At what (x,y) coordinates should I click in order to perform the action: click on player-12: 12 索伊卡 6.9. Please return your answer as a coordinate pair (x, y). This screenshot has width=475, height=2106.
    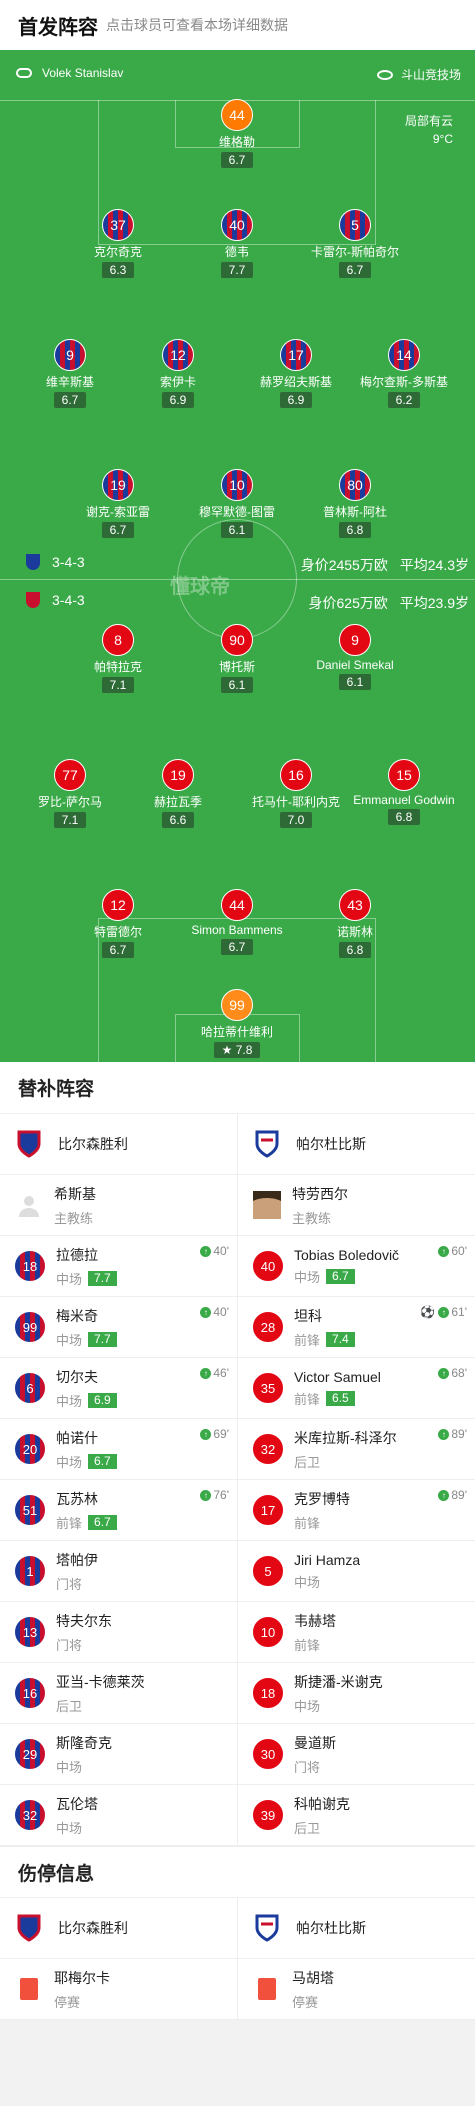
    Looking at the image, I should click on (178, 374).